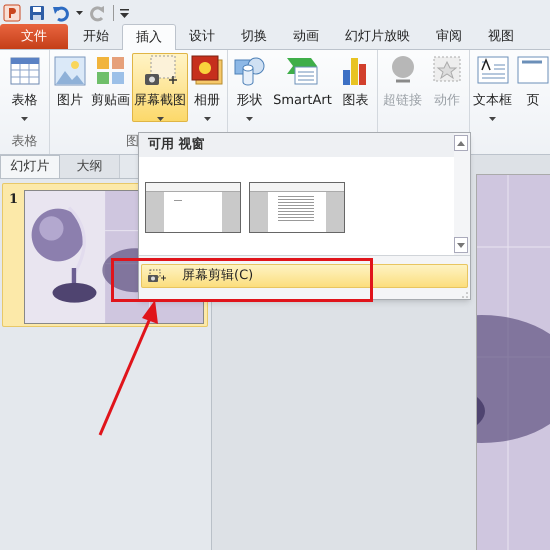  I want to click on ribbon-tab: 切换, so click(254, 36).